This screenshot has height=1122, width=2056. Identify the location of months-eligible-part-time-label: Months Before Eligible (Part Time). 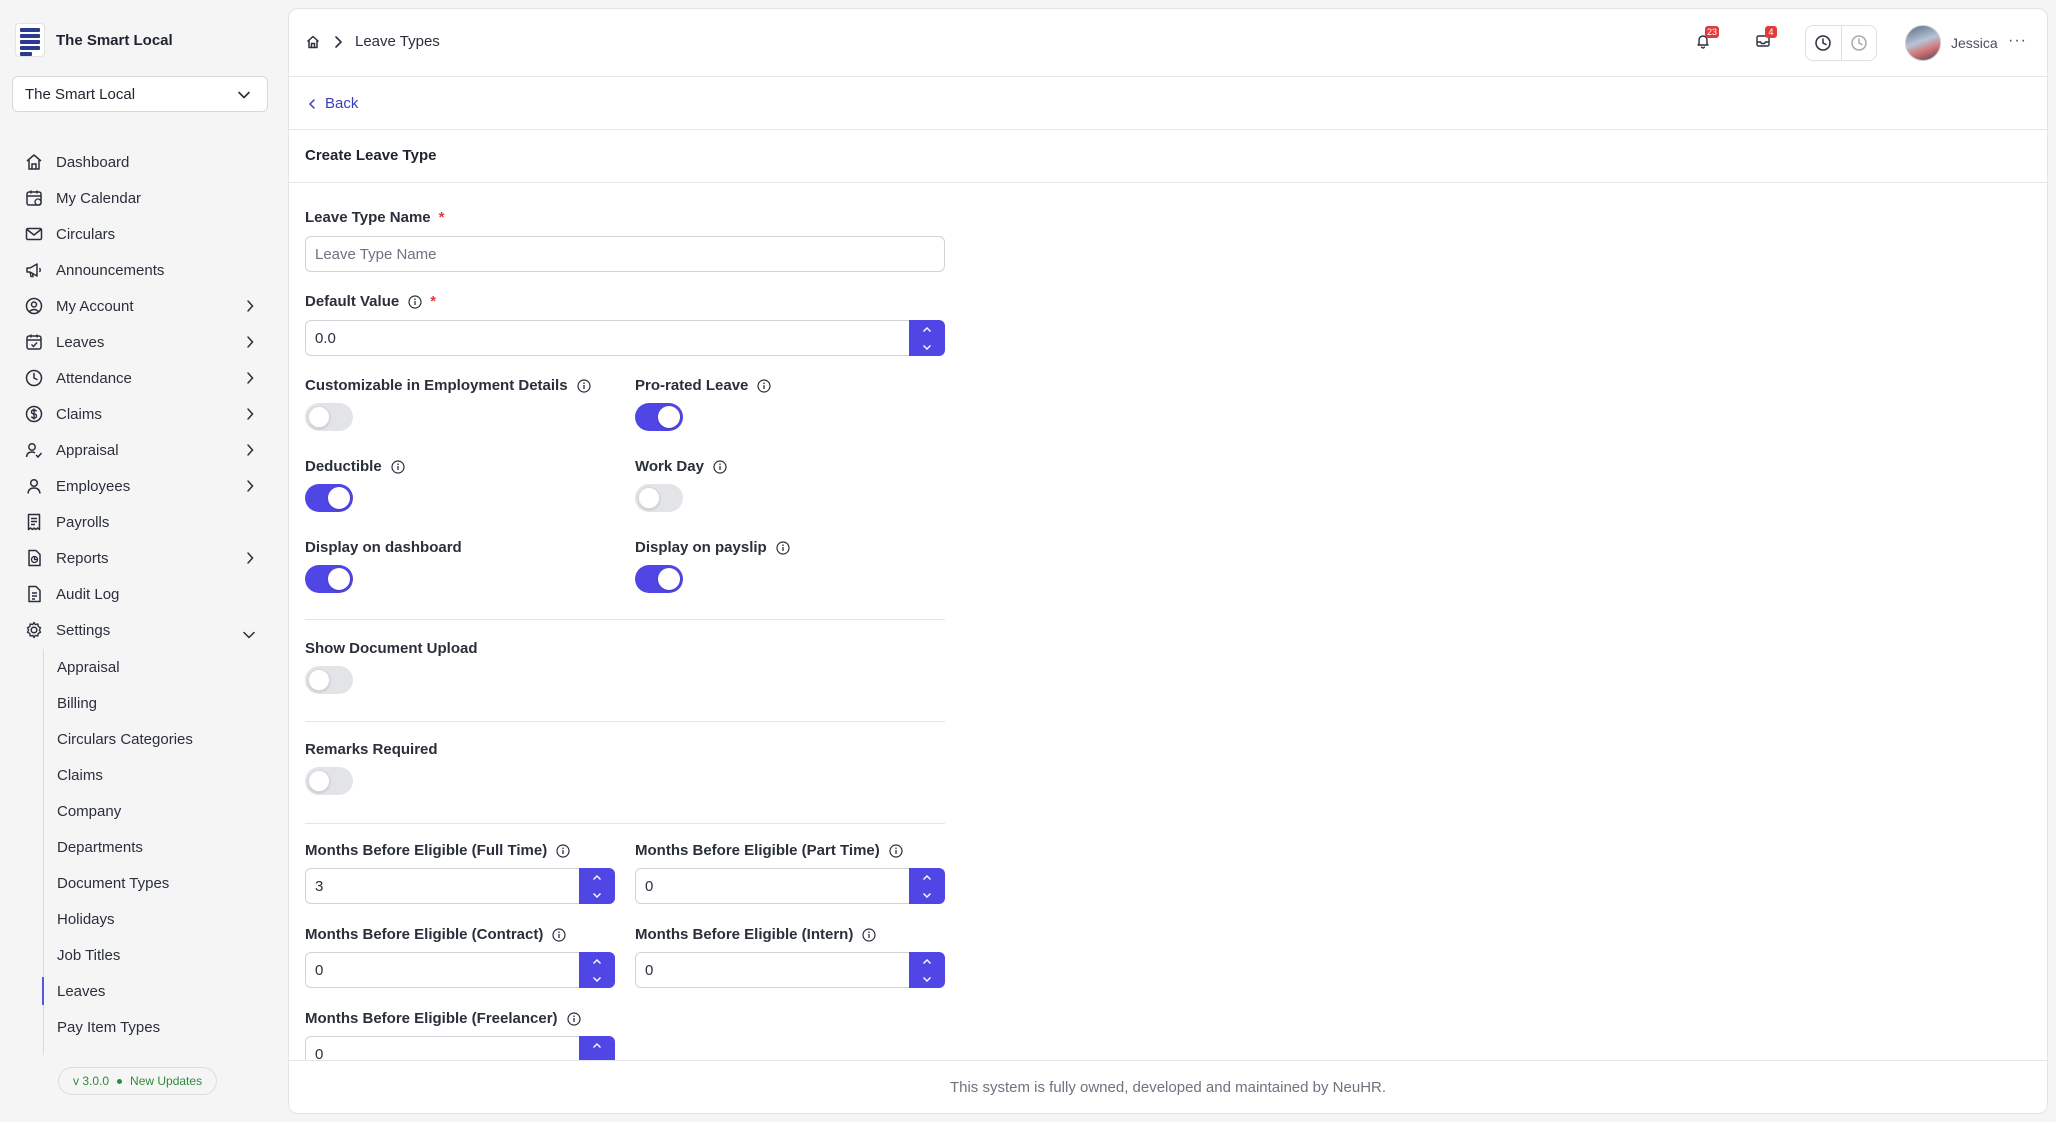
(769, 850).